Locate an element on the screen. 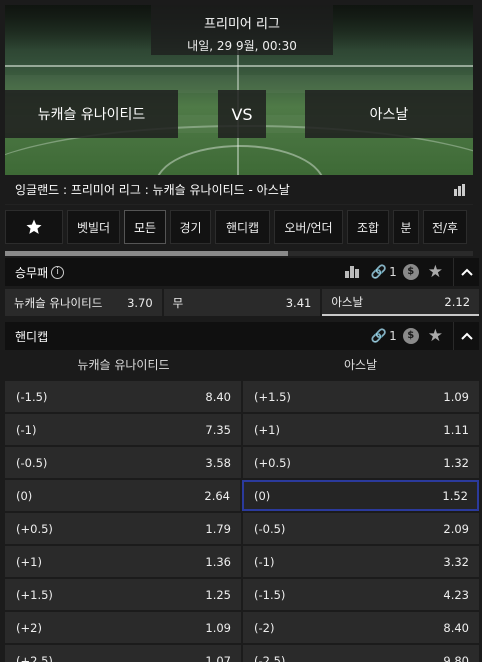 Image resolution: width=482 pixels, height=662 pixels. tabs-scrollbar is located at coordinates (239, 253).